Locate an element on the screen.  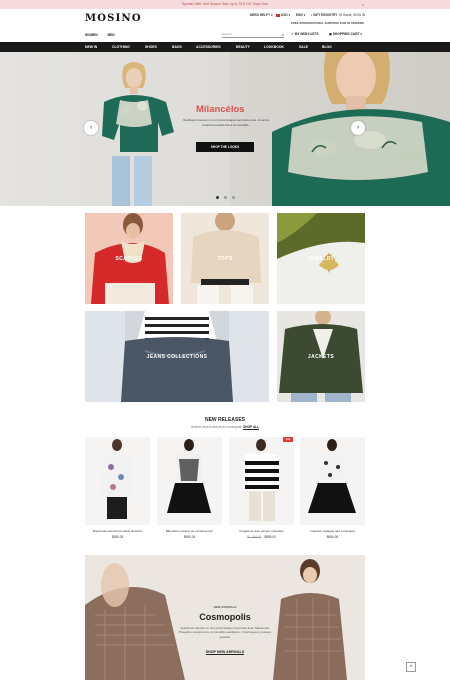
nav-item-shoes: SHOES is located at coordinates (151, 47).